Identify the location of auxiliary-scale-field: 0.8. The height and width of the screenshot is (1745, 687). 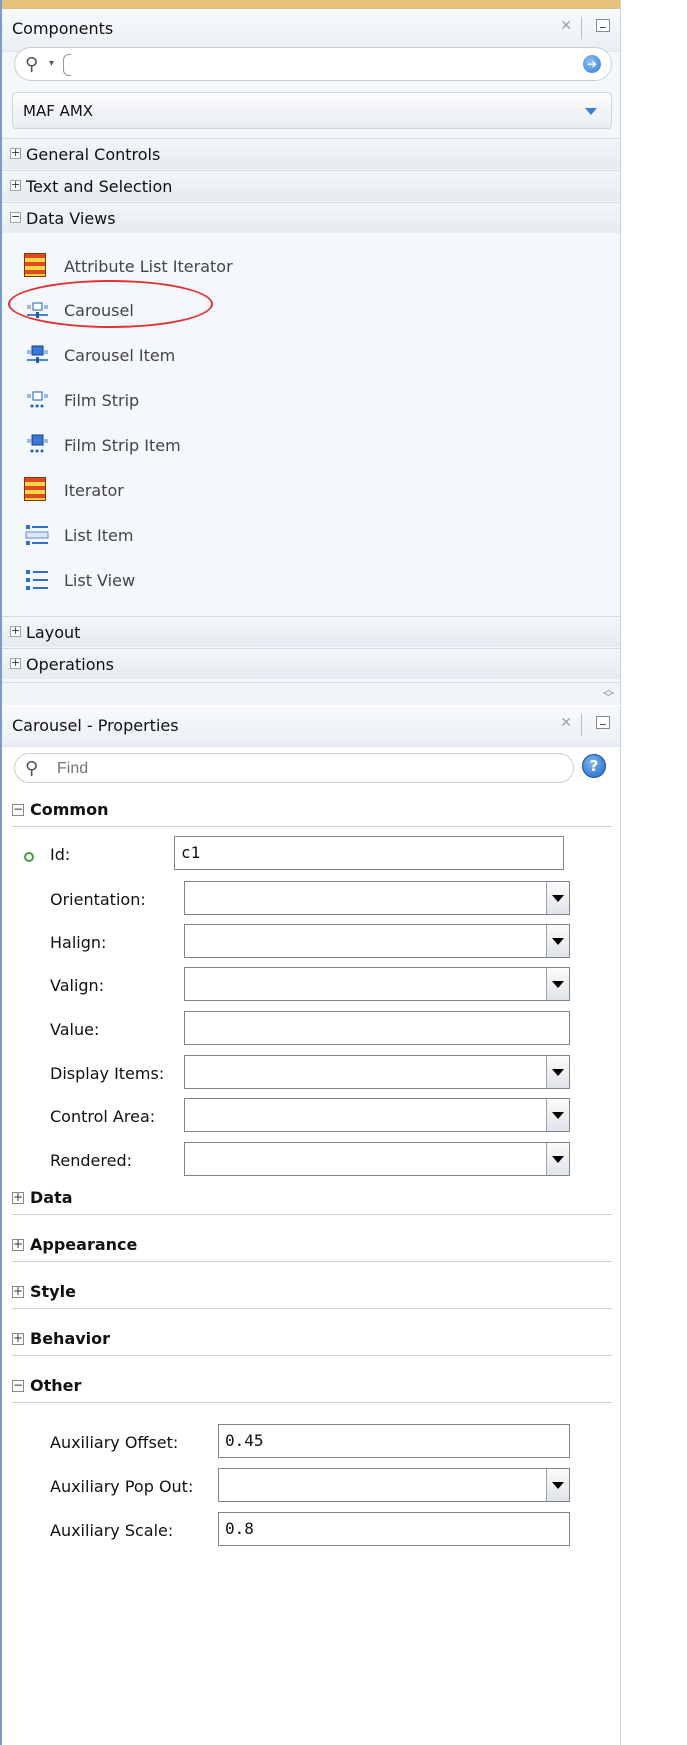
(394, 1529).